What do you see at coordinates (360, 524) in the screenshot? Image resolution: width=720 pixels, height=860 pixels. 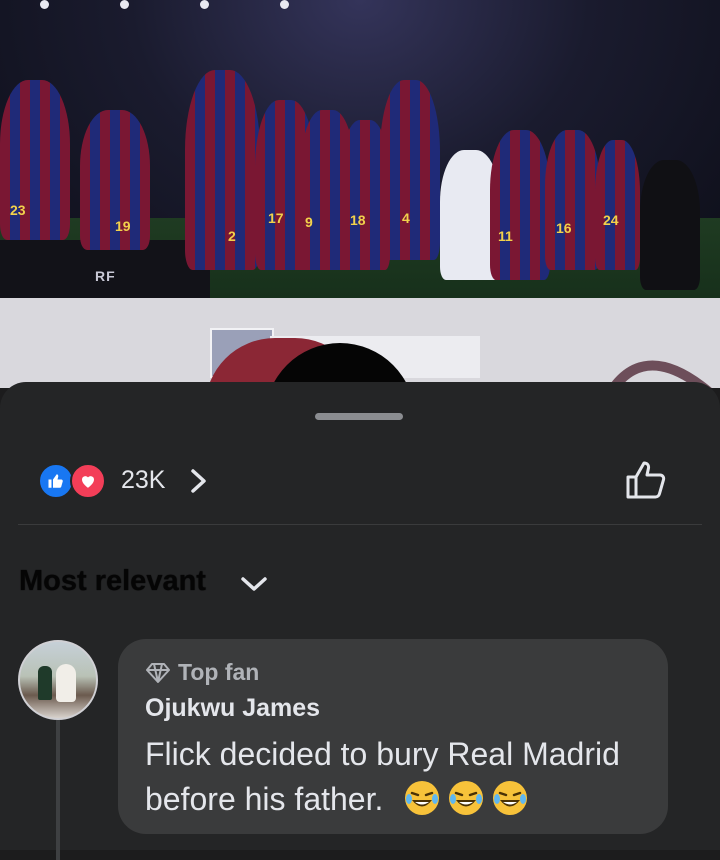 I see `divider` at bounding box center [360, 524].